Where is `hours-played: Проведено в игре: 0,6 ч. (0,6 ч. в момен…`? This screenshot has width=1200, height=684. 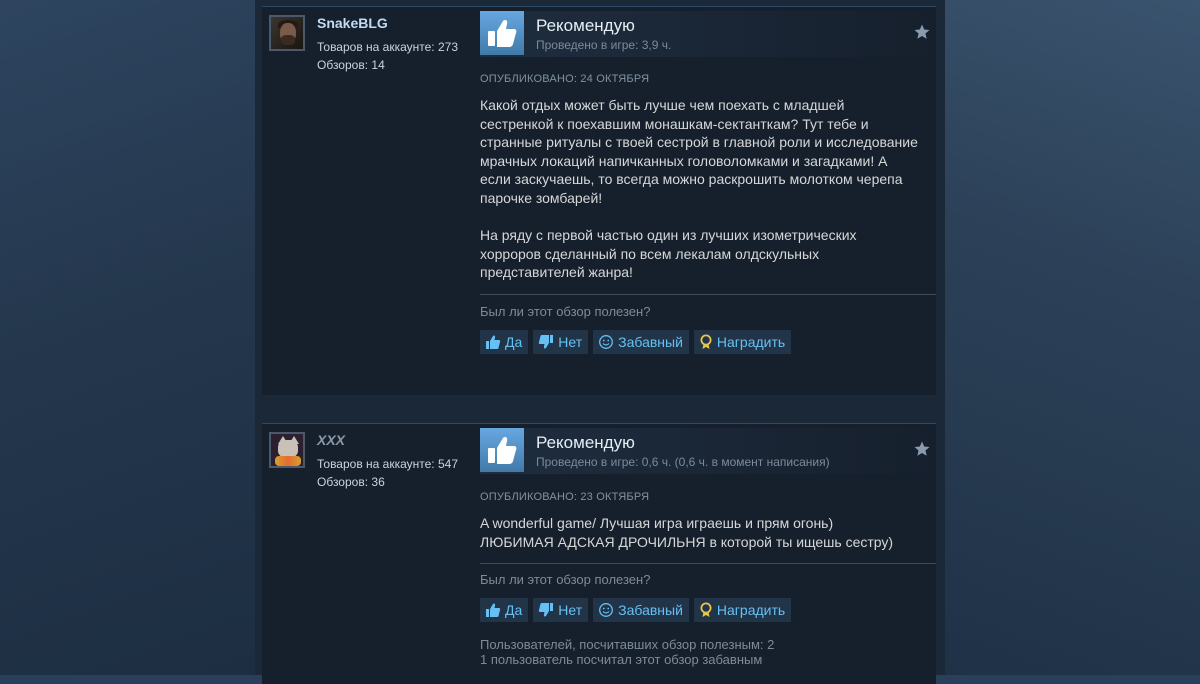
hours-played: Проведено в игре: 0,6 ч. (0,6 ч. в момен… is located at coordinates (683, 462).